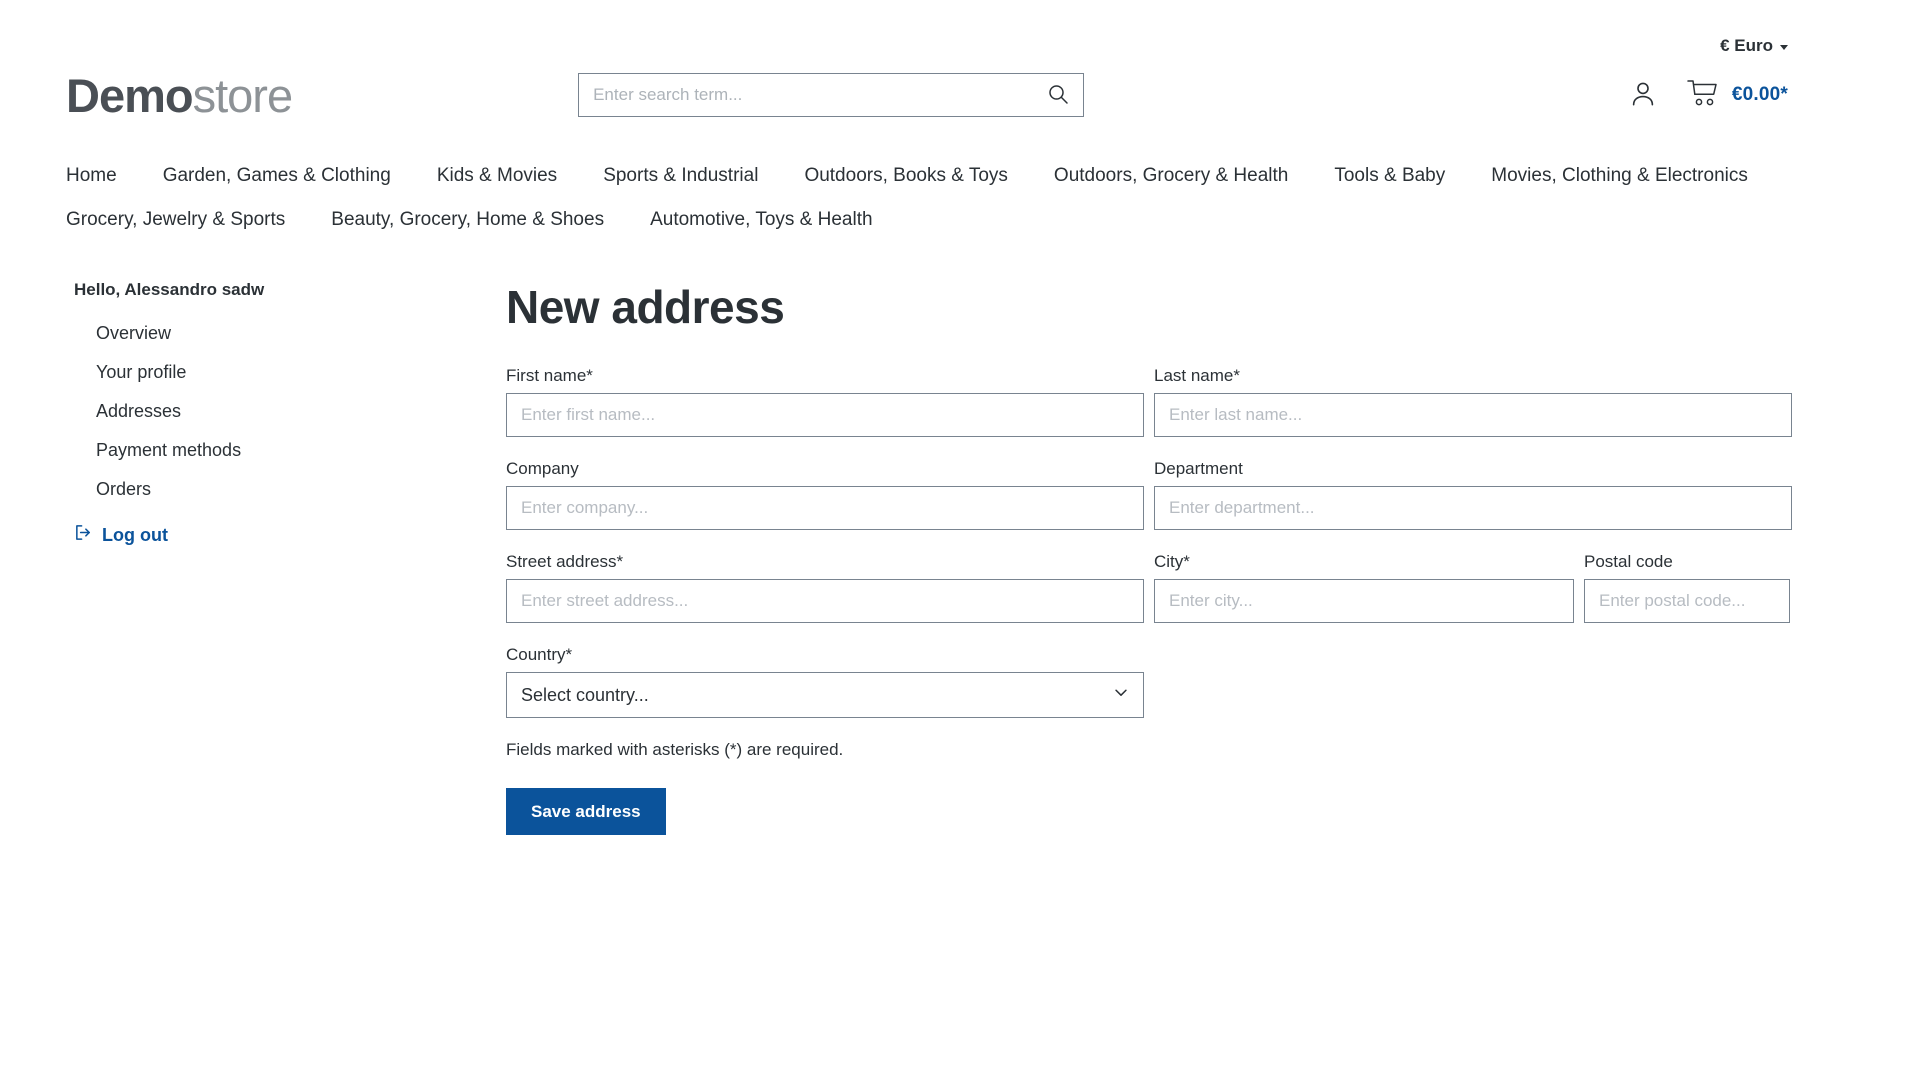 The width and height of the screenshot is (1920, 1080). Describe the element at coordinates (1628, 561) in the screenshot. I see `postal-code-label: Postal code` at that location.